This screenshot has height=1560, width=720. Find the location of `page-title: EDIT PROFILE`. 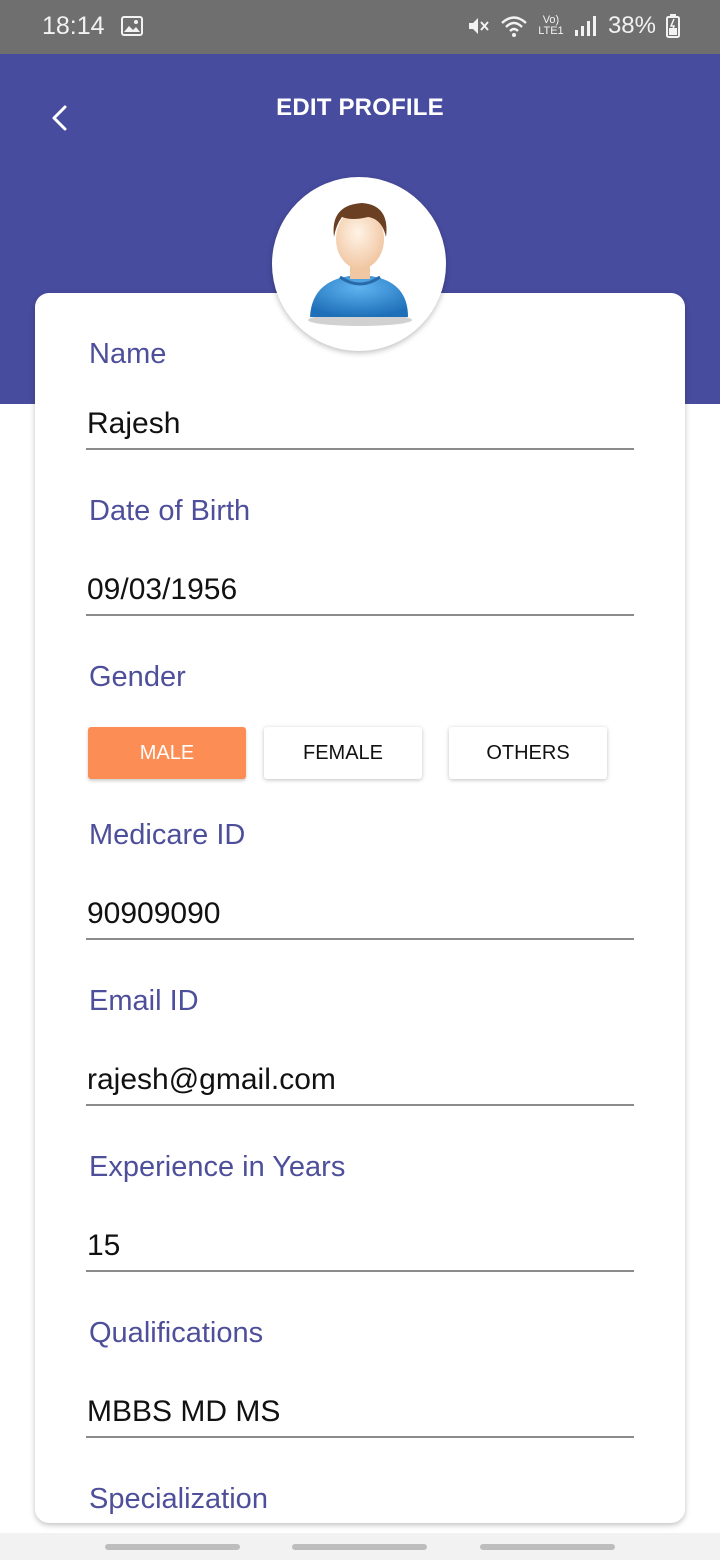

page-title: EDIT PROFILE is located at coordinates (360, 107).